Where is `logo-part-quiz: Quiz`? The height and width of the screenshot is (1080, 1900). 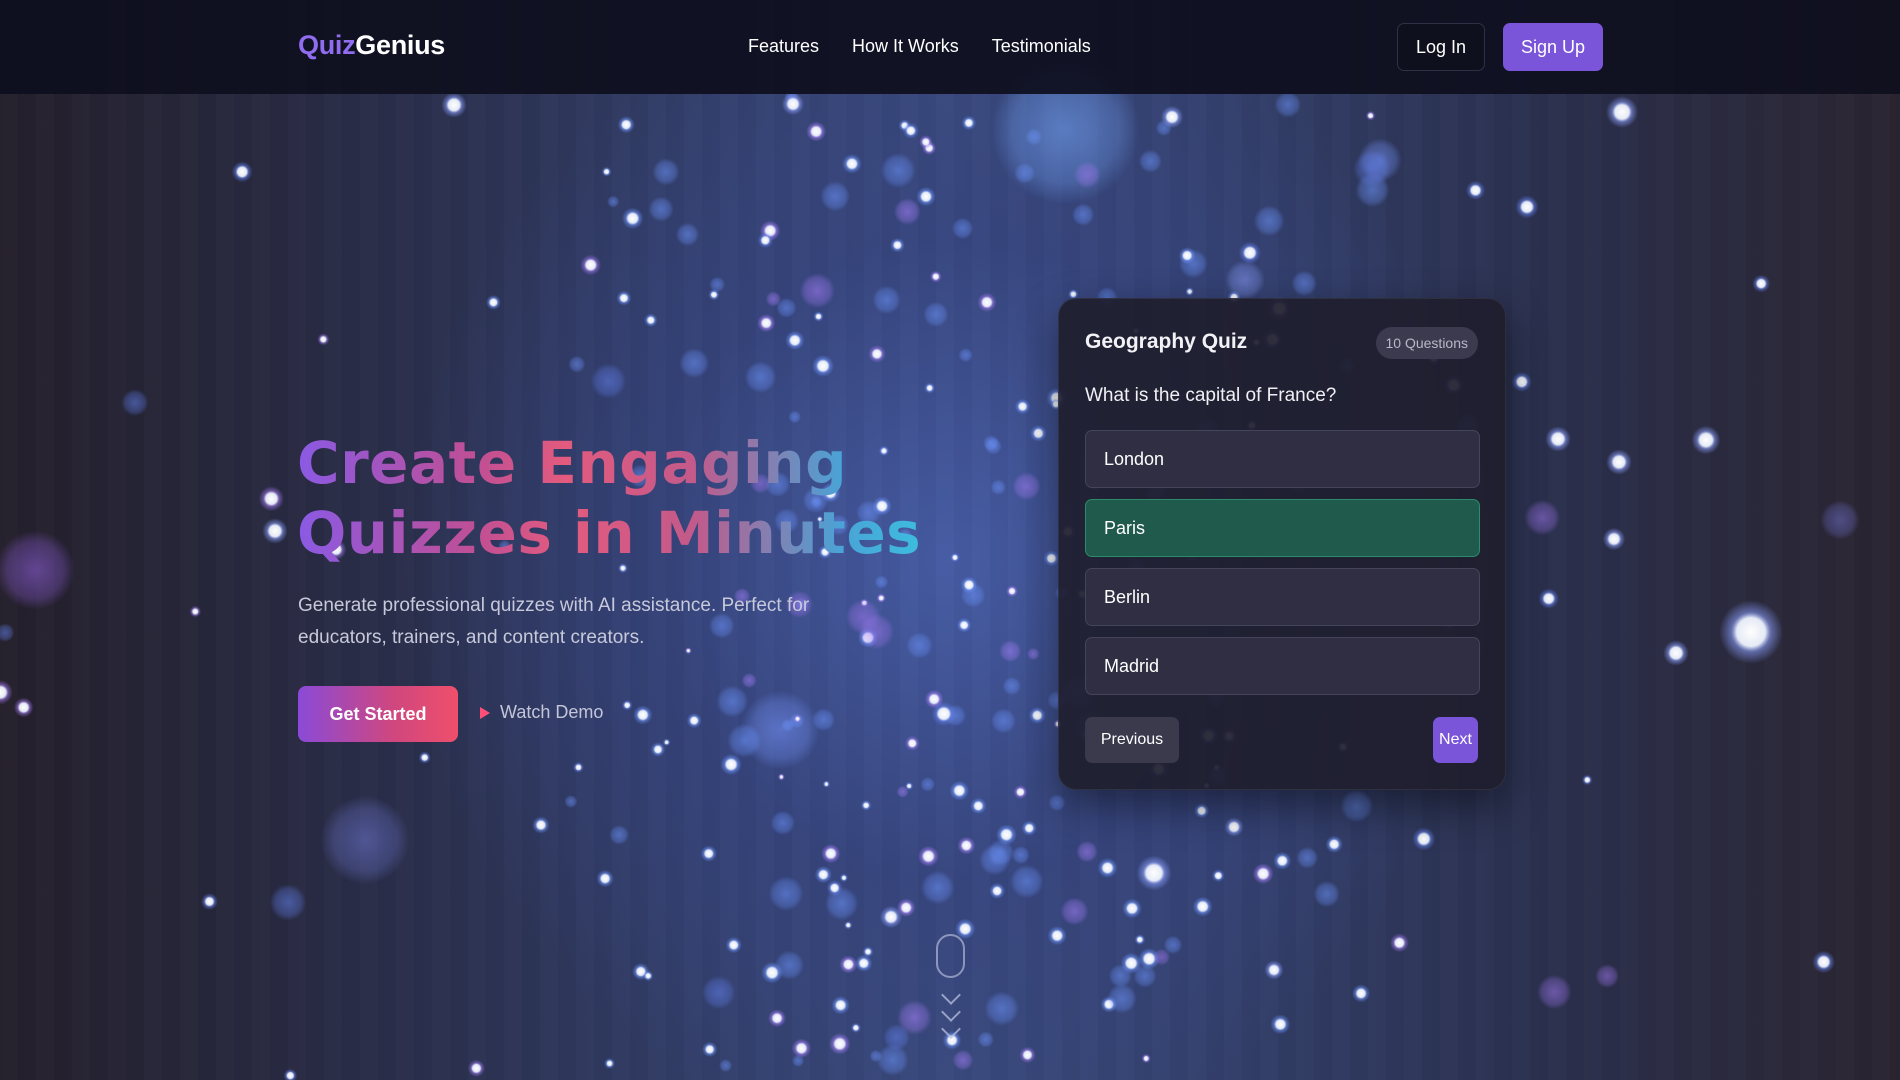 logo-part-quiz: Quiz is located at coordinates (327, 45).